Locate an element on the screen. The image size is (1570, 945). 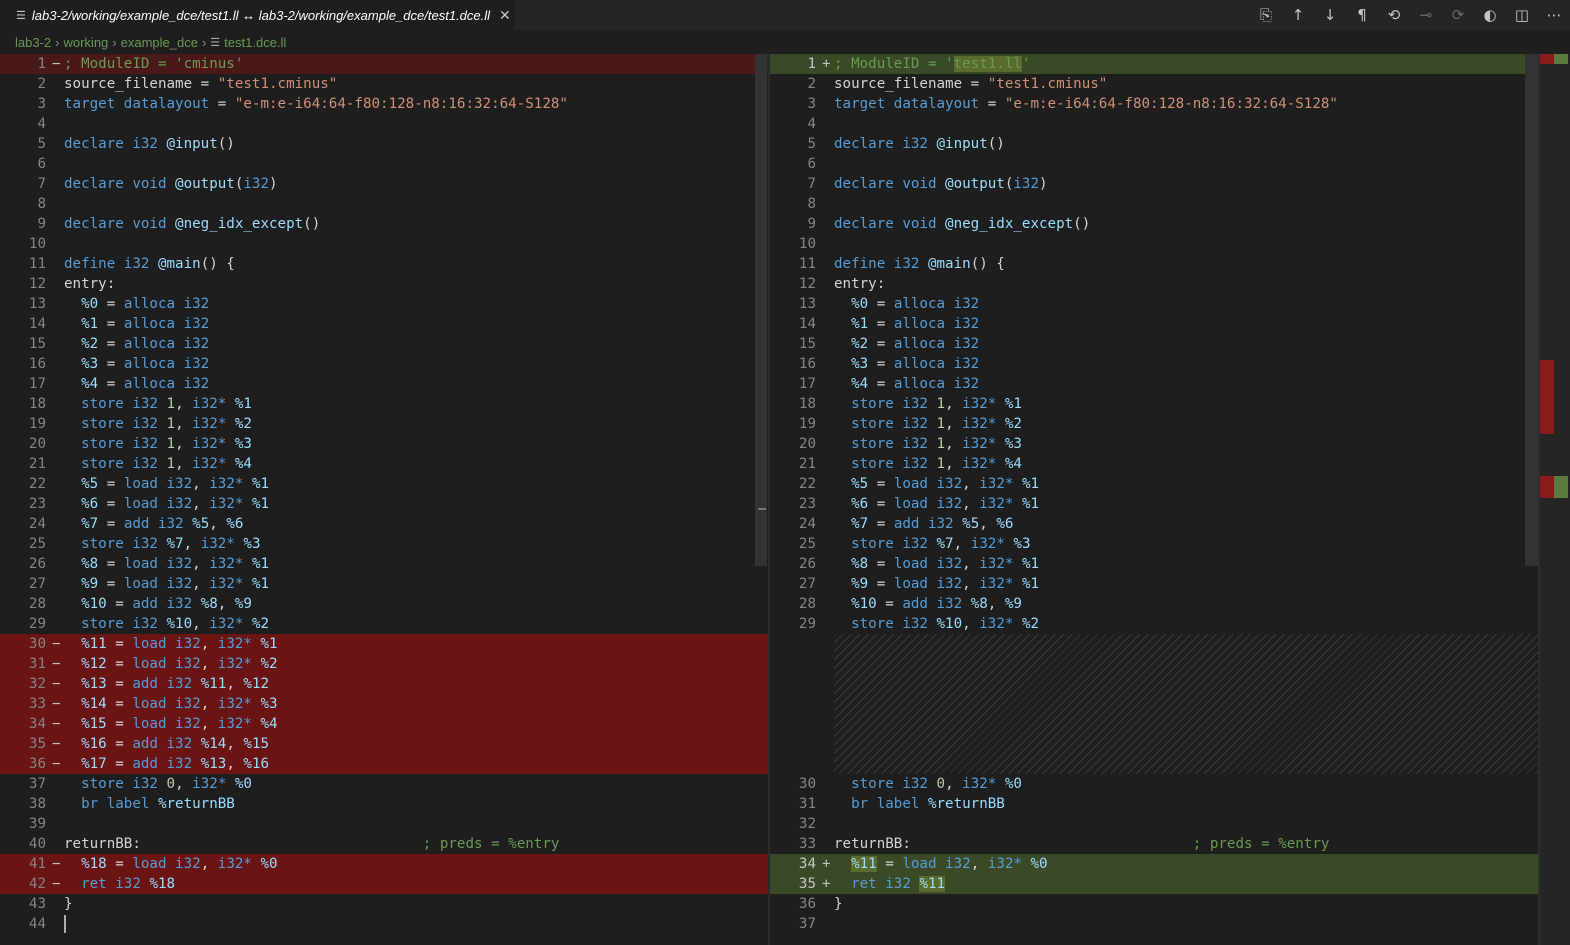
open-file-icon: ⎘ is located at coordinates (1266, 15).